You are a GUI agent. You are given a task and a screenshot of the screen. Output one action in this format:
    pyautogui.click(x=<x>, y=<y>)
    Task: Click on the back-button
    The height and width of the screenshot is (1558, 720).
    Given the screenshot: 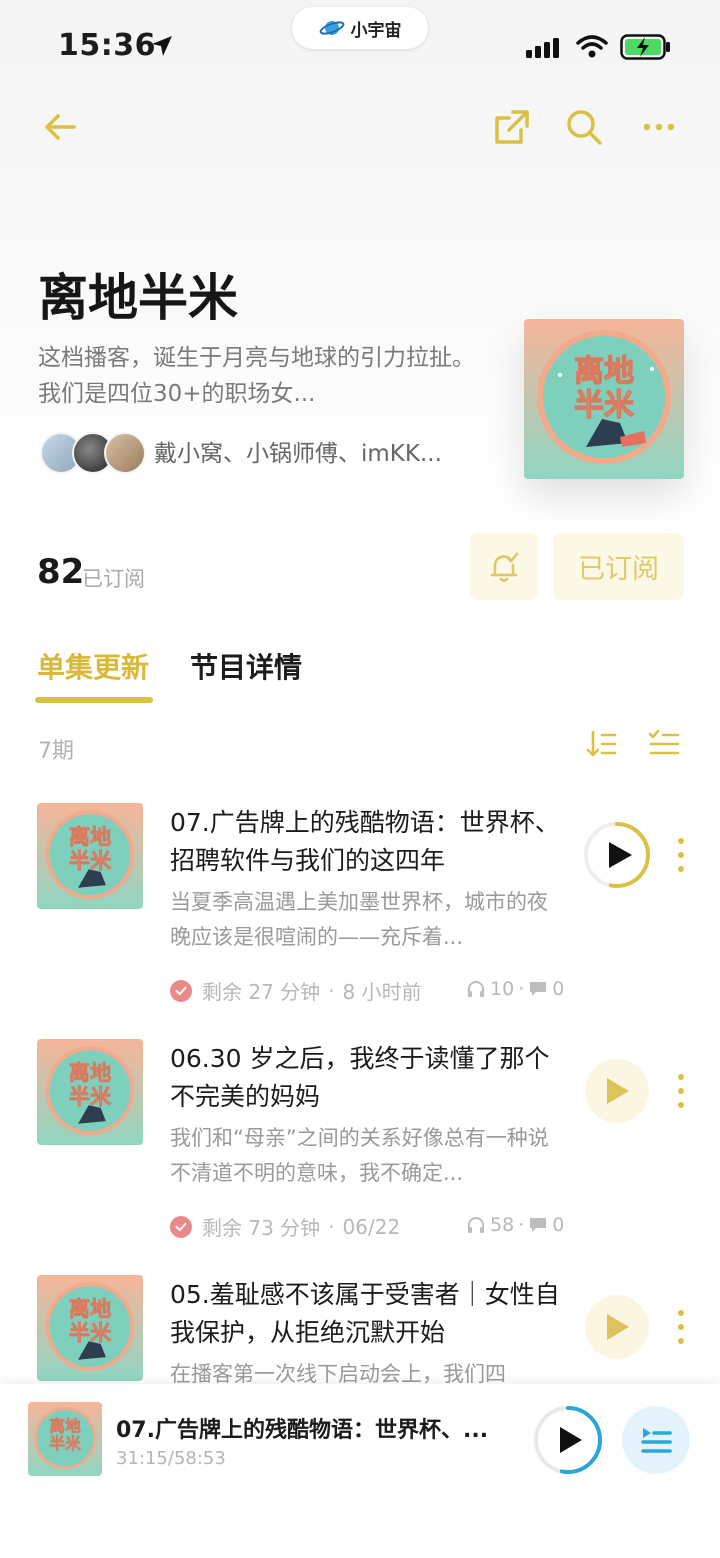 What is the action you would take?
    pyautogui.click(x=60, y=127)
    